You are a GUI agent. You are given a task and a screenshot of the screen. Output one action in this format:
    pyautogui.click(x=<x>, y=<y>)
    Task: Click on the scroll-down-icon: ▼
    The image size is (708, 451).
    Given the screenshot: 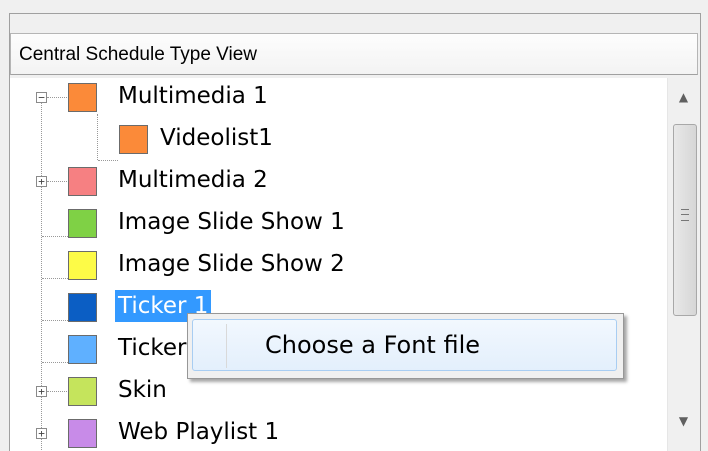 What is the action you would take?
    pyautogui.click(x=683, y=421)
    